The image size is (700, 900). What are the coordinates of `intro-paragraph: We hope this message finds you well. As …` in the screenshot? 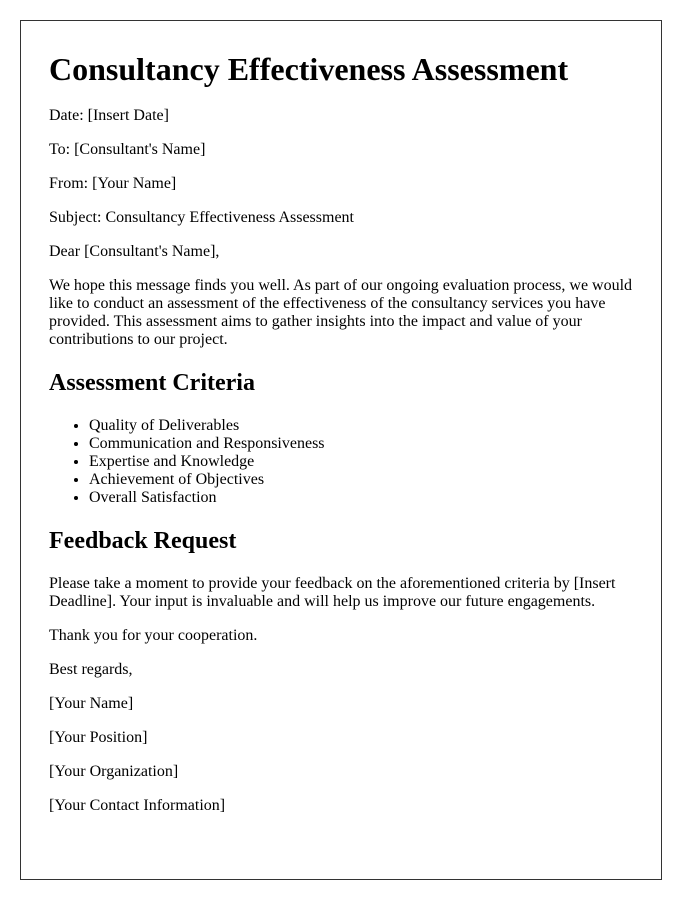 It's located at (341, 312).